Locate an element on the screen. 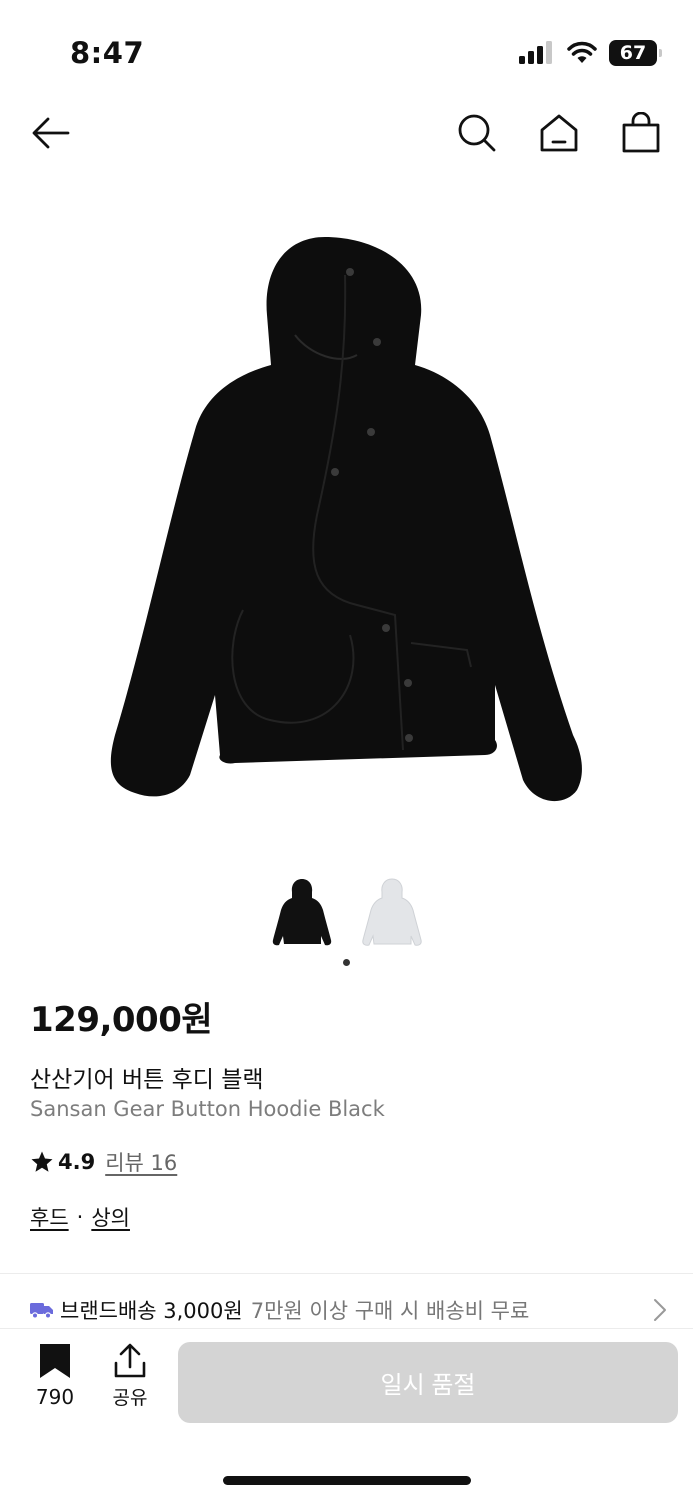 The width and height of the screenshot is (693, 1500). bottom-action-bar: 790 공유 일시 품절 is located at coordinates (346, 1414).